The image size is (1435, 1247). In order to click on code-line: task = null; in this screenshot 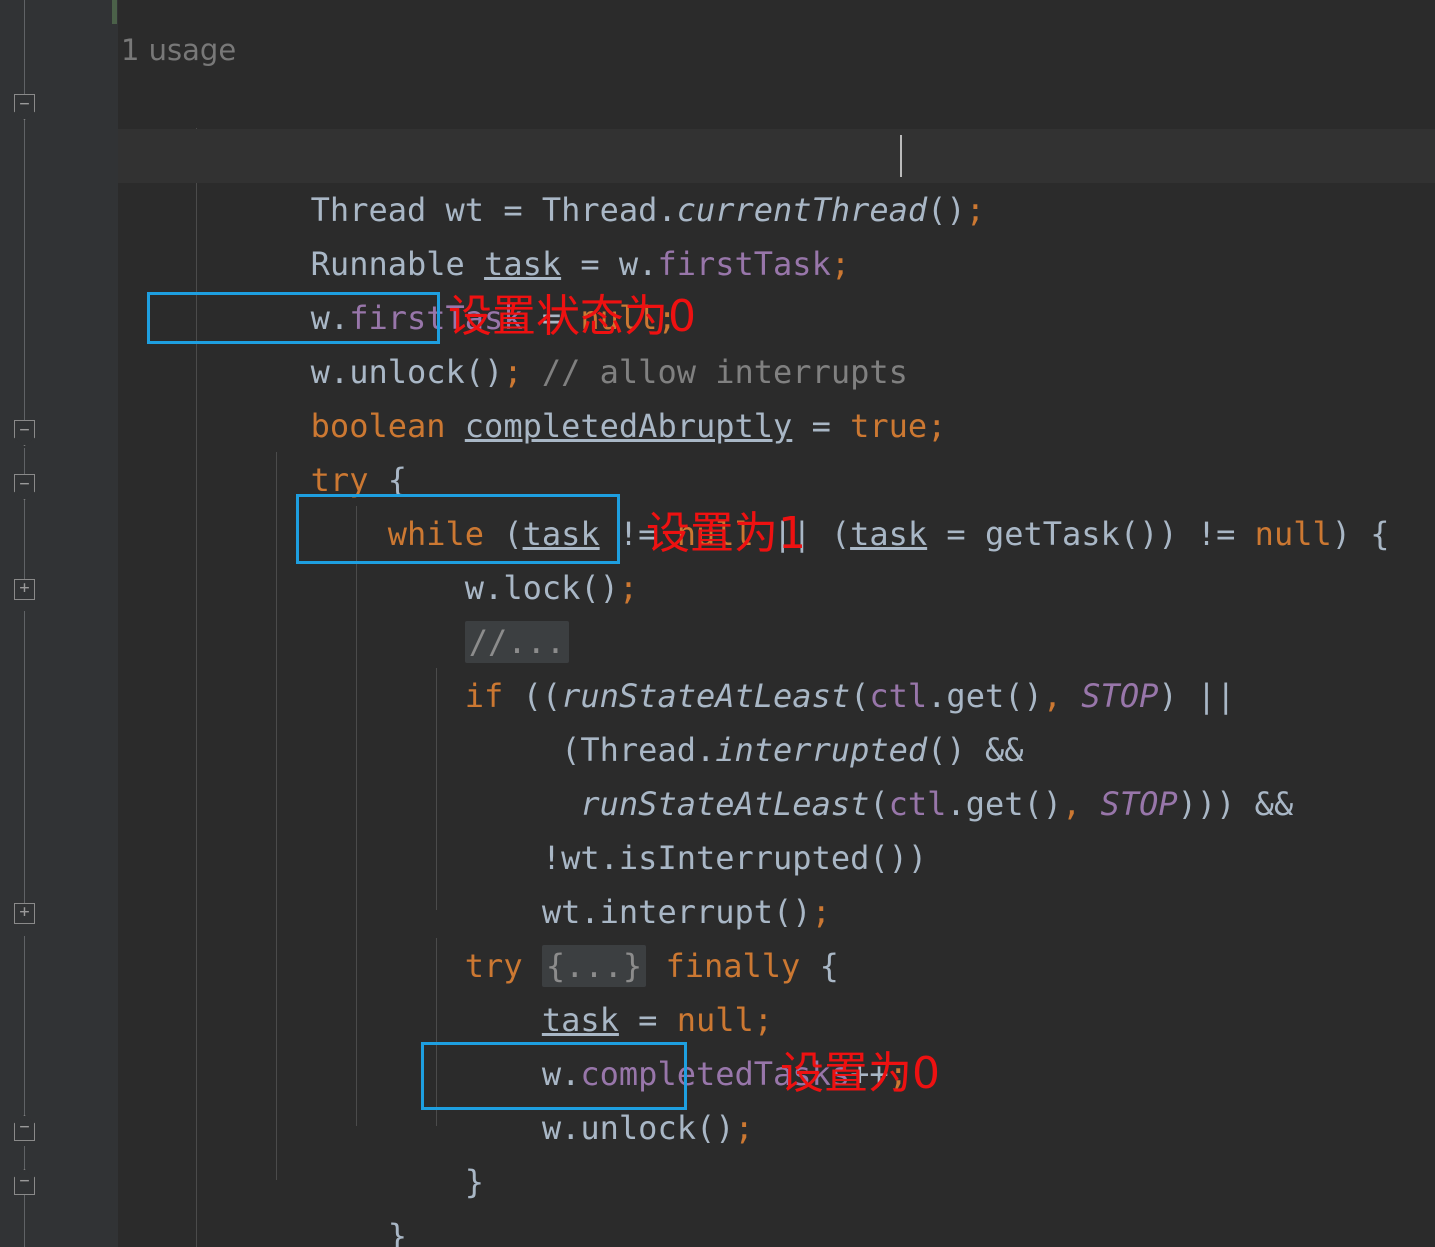, I will do `click(776, 989)`.